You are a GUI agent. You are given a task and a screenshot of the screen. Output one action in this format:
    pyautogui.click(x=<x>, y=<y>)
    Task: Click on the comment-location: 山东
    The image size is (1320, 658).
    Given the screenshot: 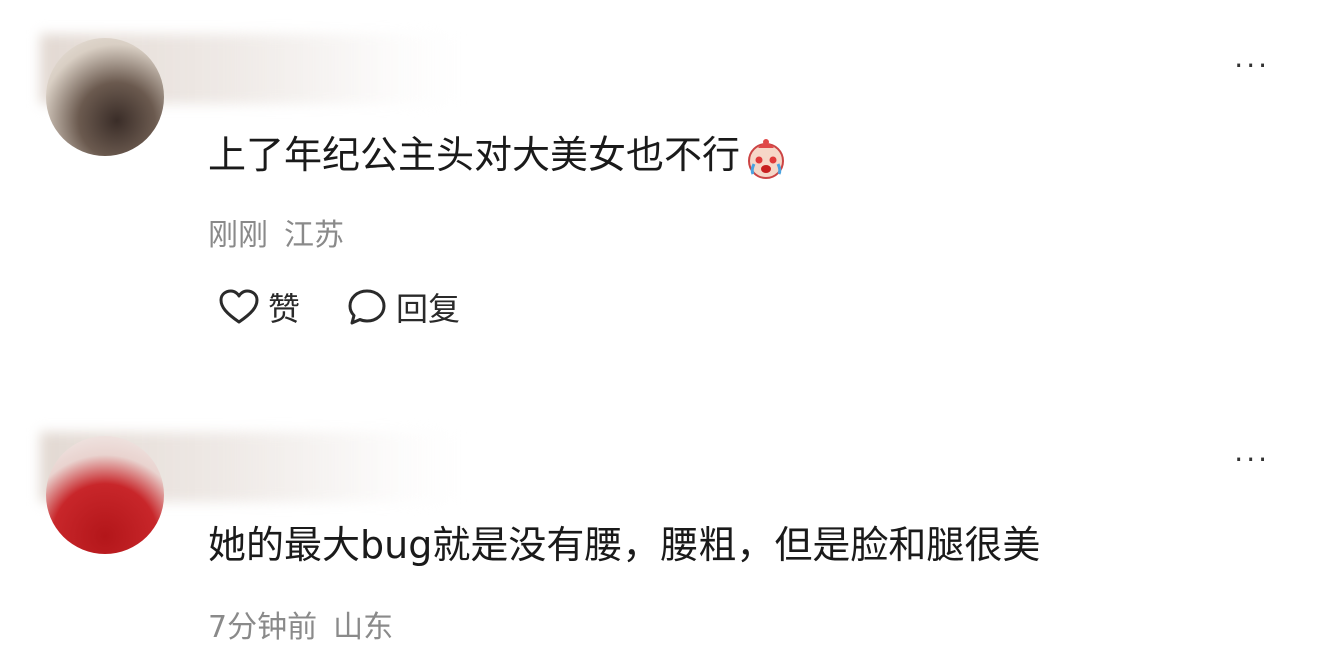 What is the action you would take?
    pyautogui.click(x=363, y=627)
    